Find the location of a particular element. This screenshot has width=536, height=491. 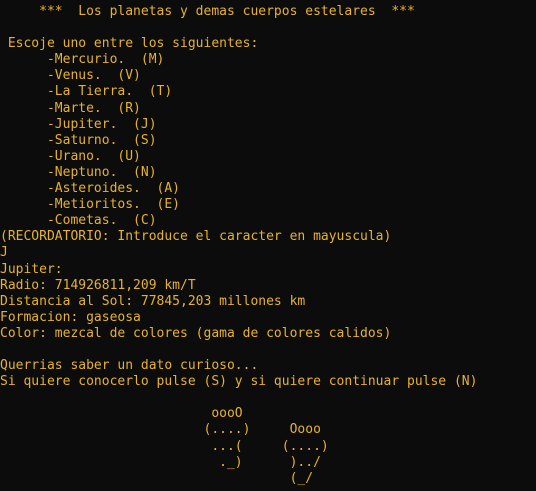

result-radio-line: Radio: 714926811,209 km/T is located at coordinates (98, 285).